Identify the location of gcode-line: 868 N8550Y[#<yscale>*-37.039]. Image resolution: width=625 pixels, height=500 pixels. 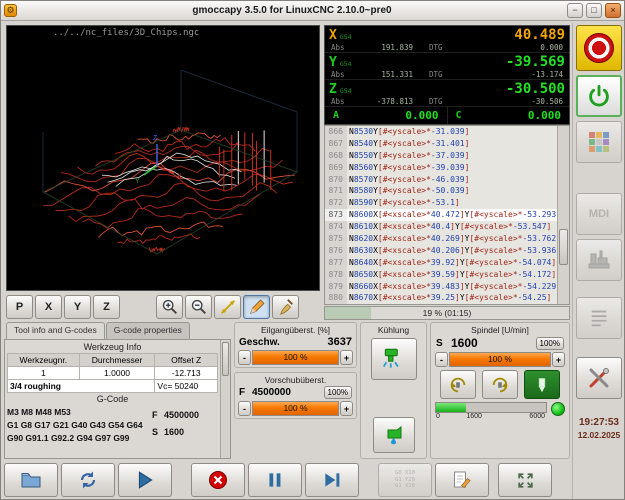
(441, 155).